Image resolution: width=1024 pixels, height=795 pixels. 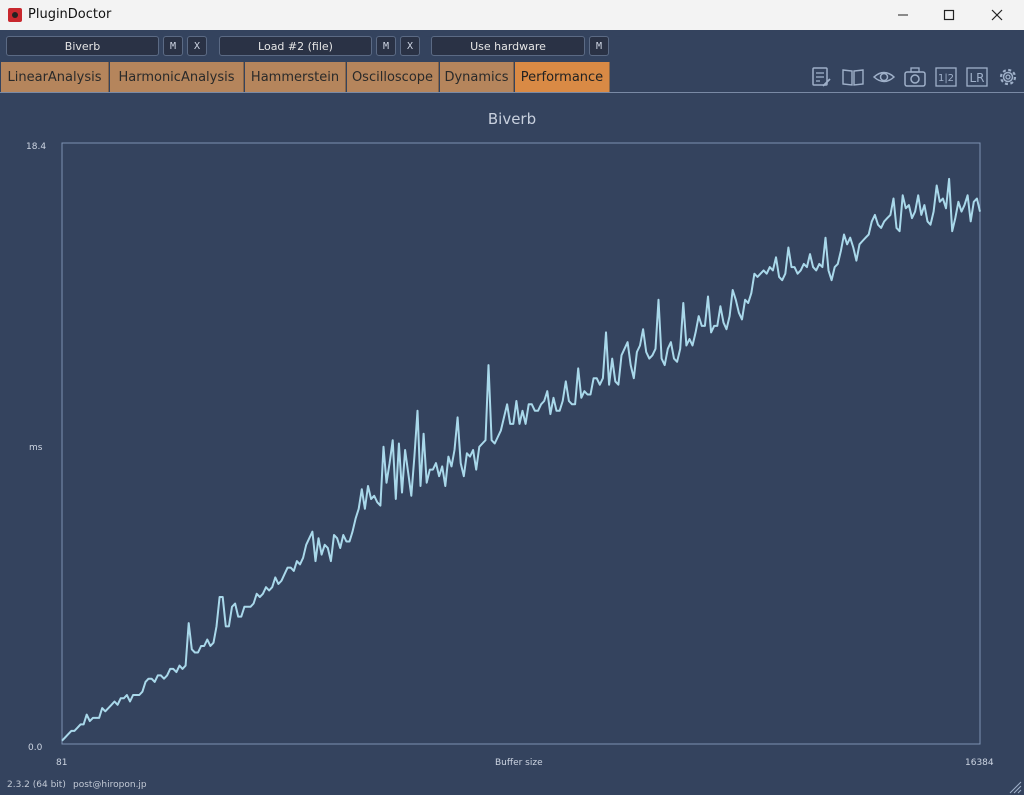 I want to click on version-label: 2.3.2 (64 bit), so click(x=36, y=785).